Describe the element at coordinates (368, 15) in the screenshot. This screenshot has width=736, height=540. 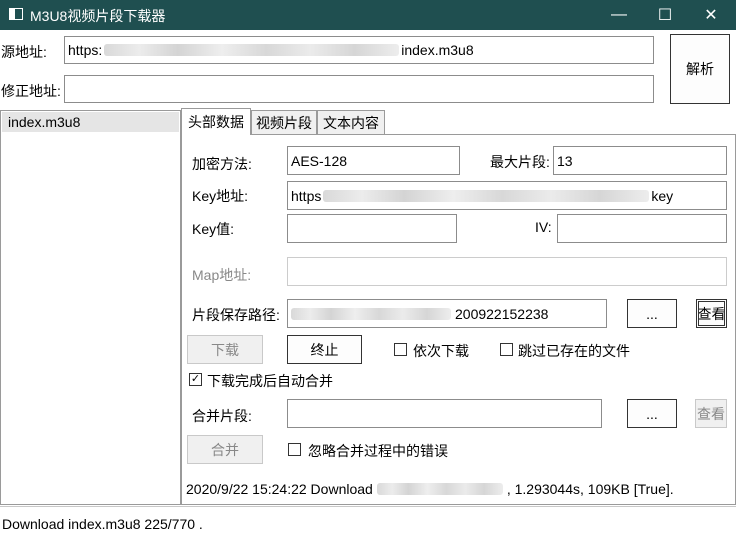
I see `title-bar: M3U8视频片段下载器 — ☐ ✕` at that location.